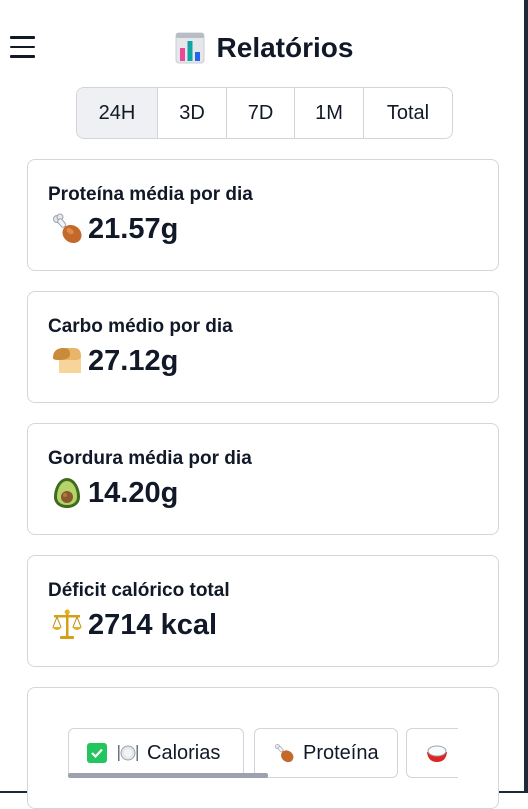 The width and height of the screenshot is (528, 809). I want to click on bread-icon, so click(67, 360).